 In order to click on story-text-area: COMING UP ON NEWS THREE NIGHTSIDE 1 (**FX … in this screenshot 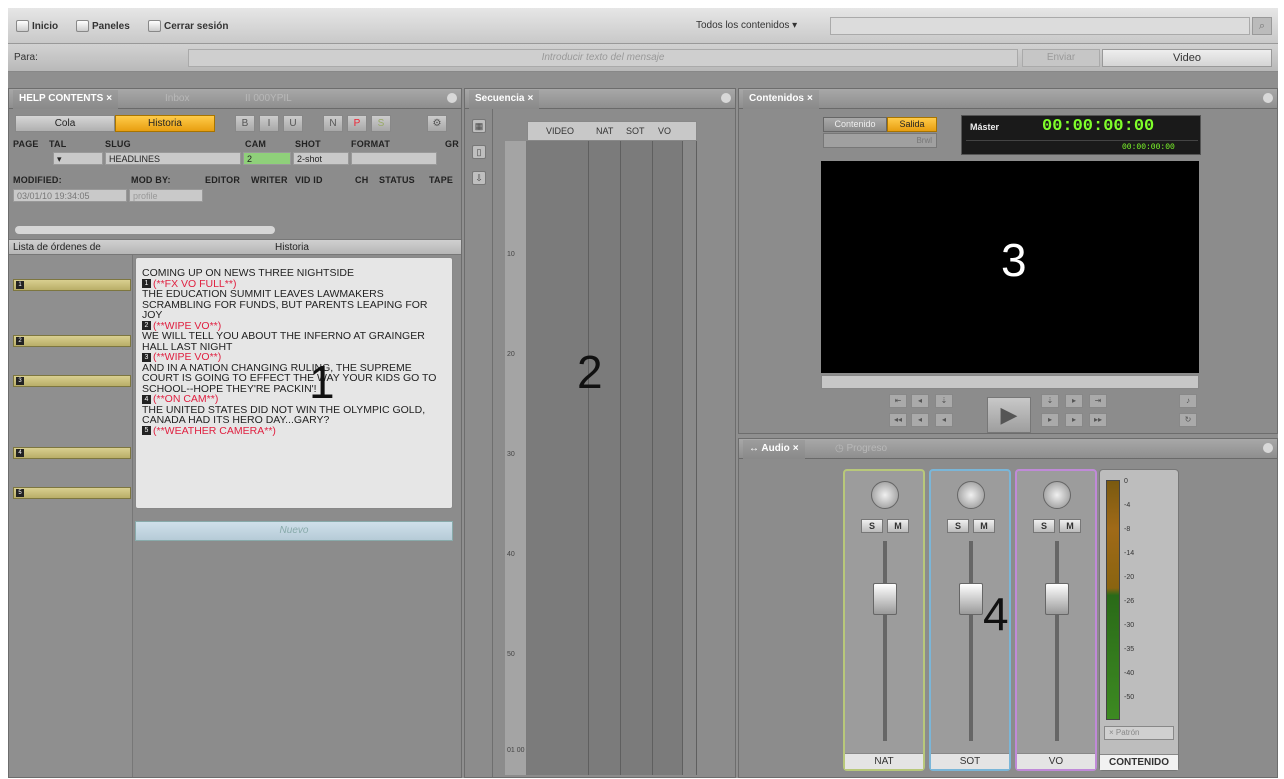, I will do `click(294, 383)`.